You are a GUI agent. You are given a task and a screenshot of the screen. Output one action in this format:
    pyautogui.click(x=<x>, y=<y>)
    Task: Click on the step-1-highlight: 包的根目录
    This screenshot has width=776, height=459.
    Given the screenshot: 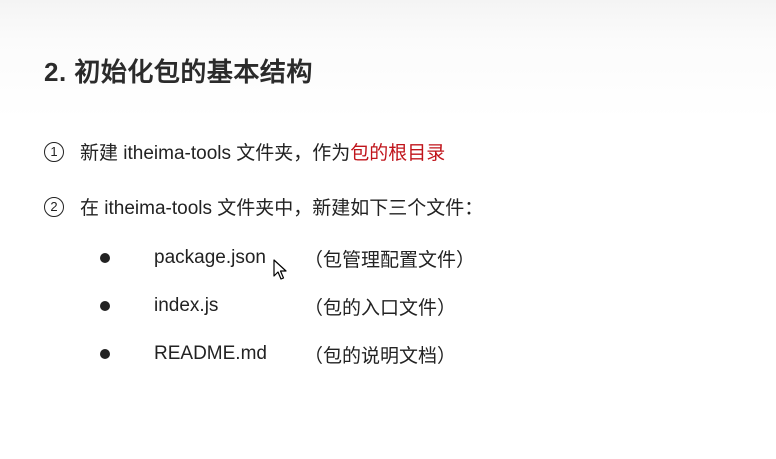 What is the action you would take?
    pyautogui.click(x=398, y=153)
    